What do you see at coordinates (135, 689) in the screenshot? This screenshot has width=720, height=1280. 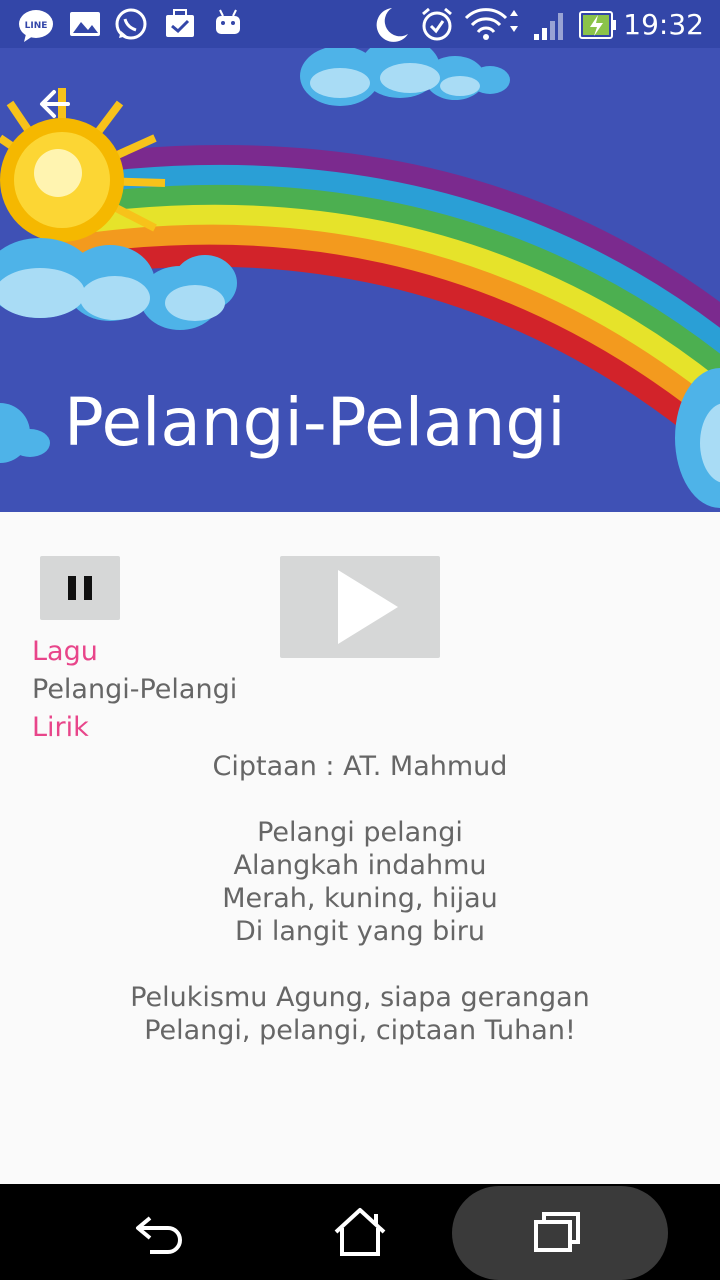 I see `song-title: Pelangi-Pelangi` at bounding box center [135, 689].